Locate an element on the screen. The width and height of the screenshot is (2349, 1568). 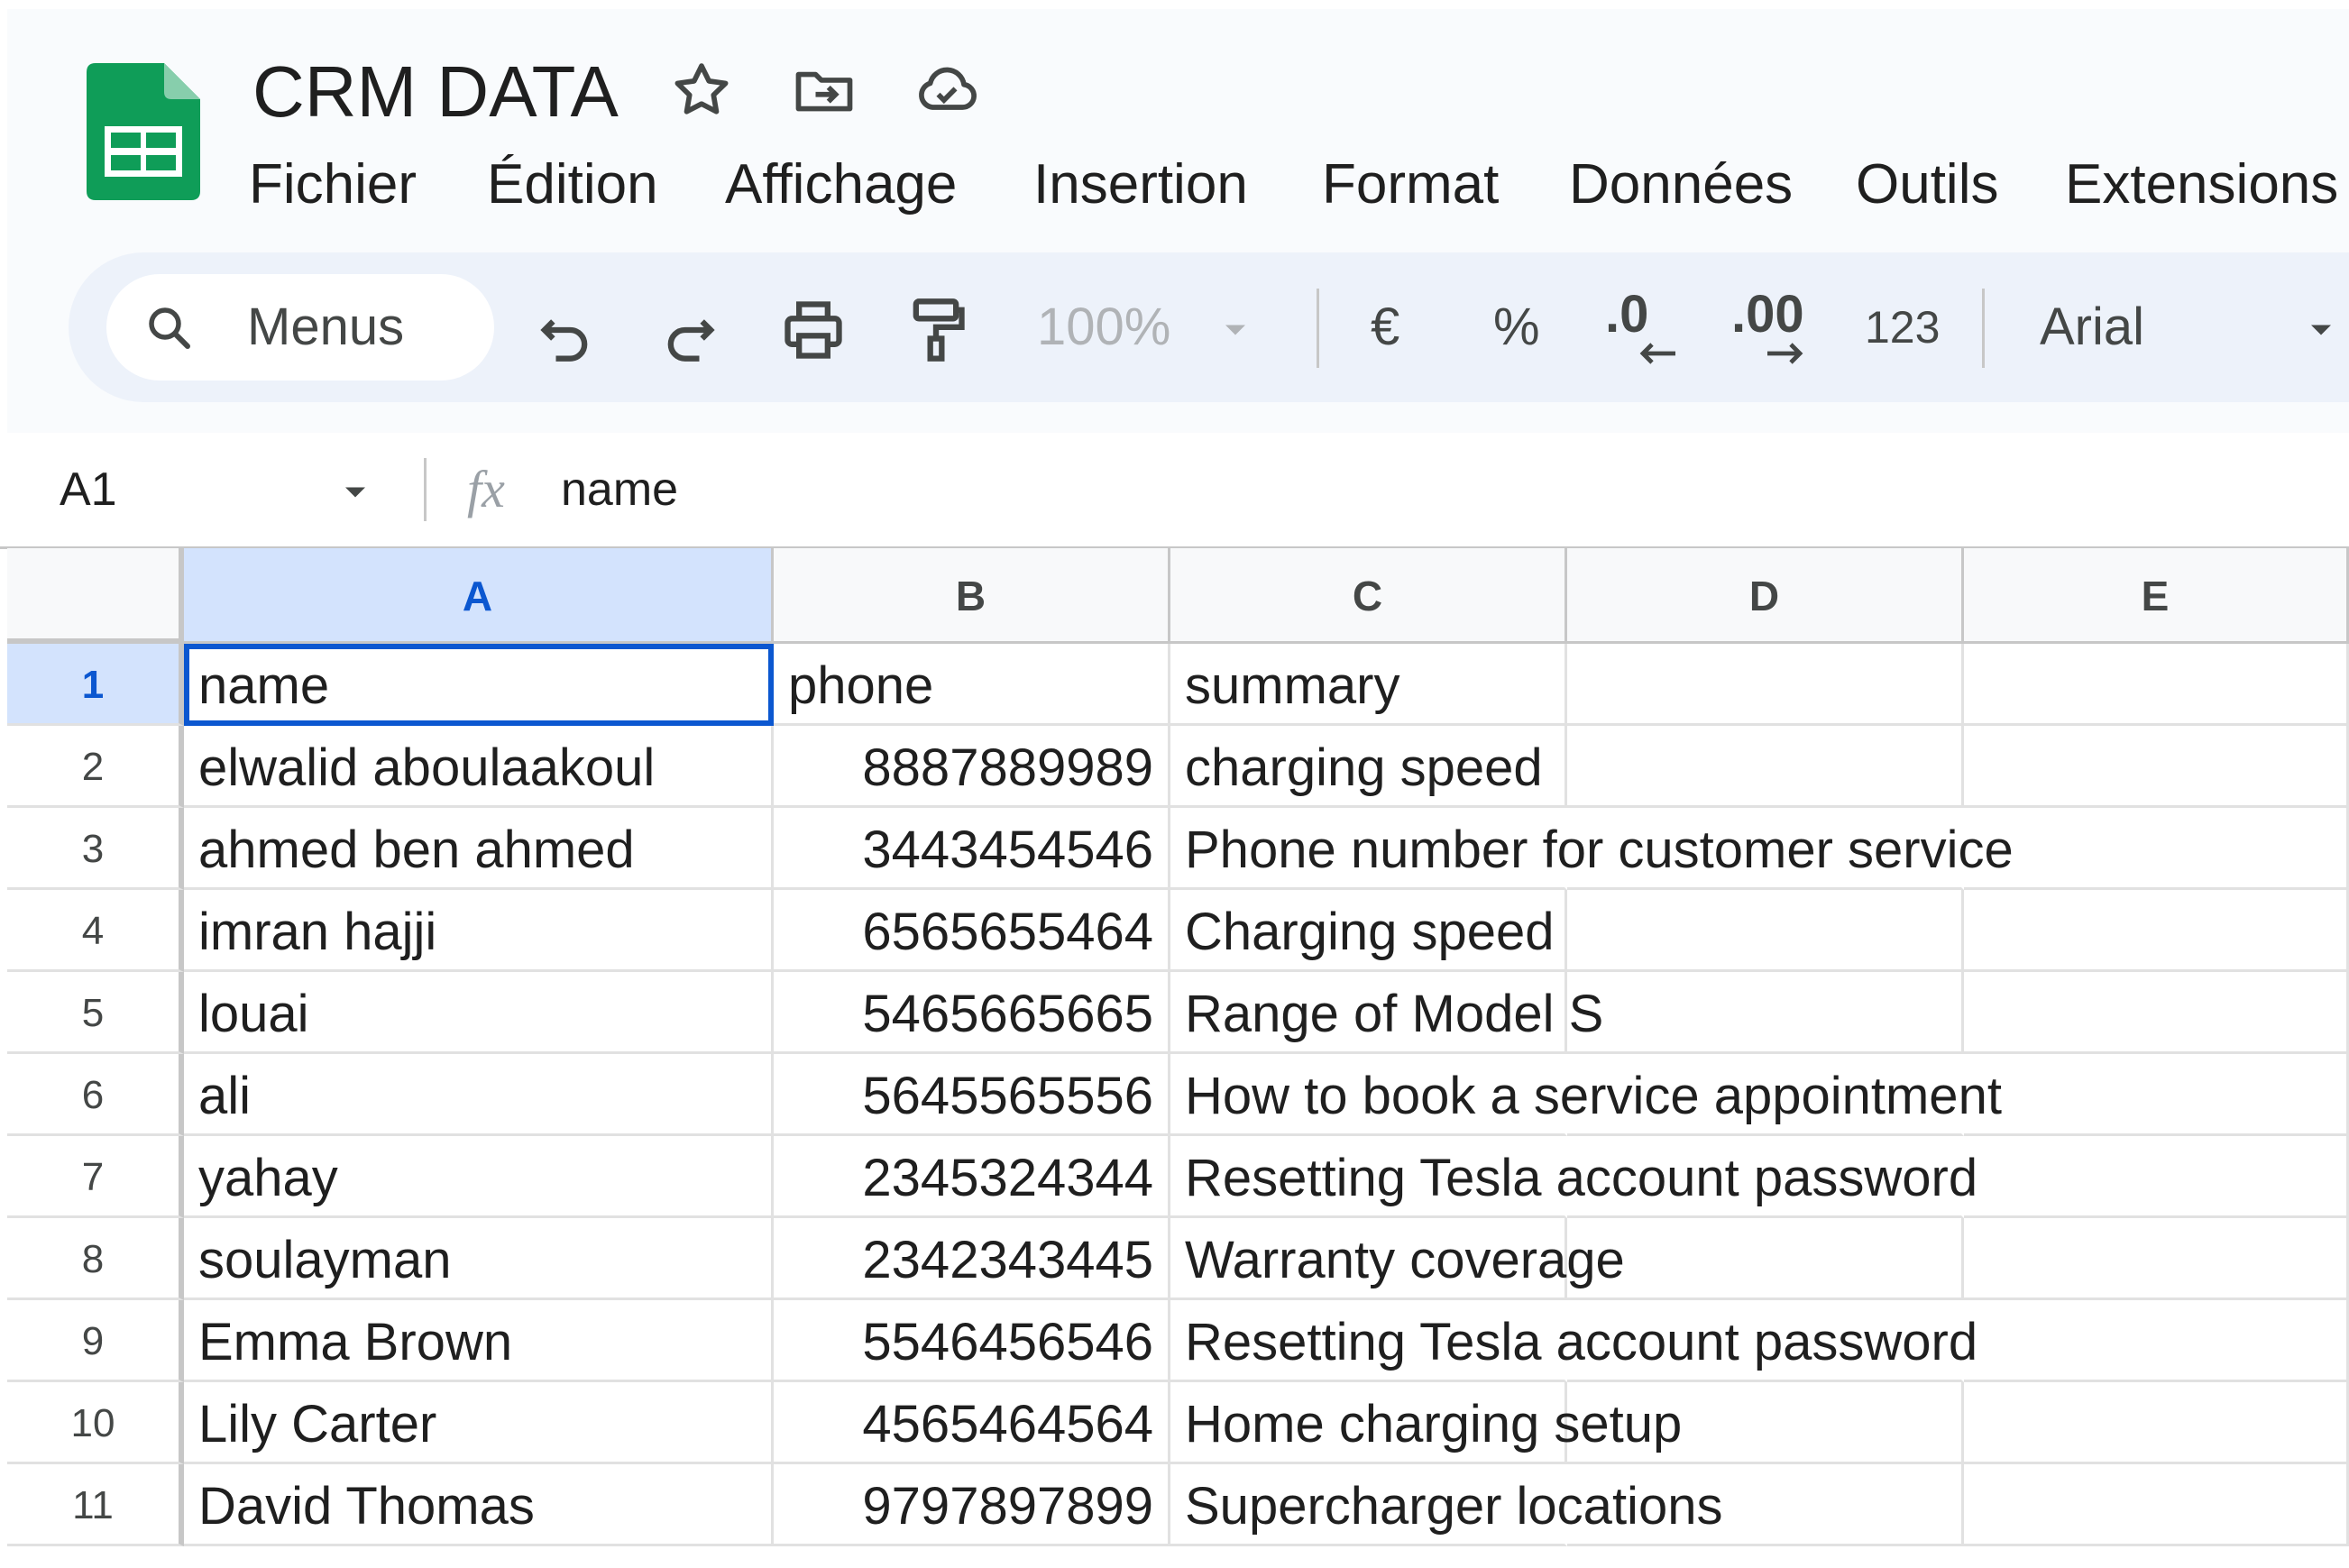
print-icon is located at coordinates (813, 330).